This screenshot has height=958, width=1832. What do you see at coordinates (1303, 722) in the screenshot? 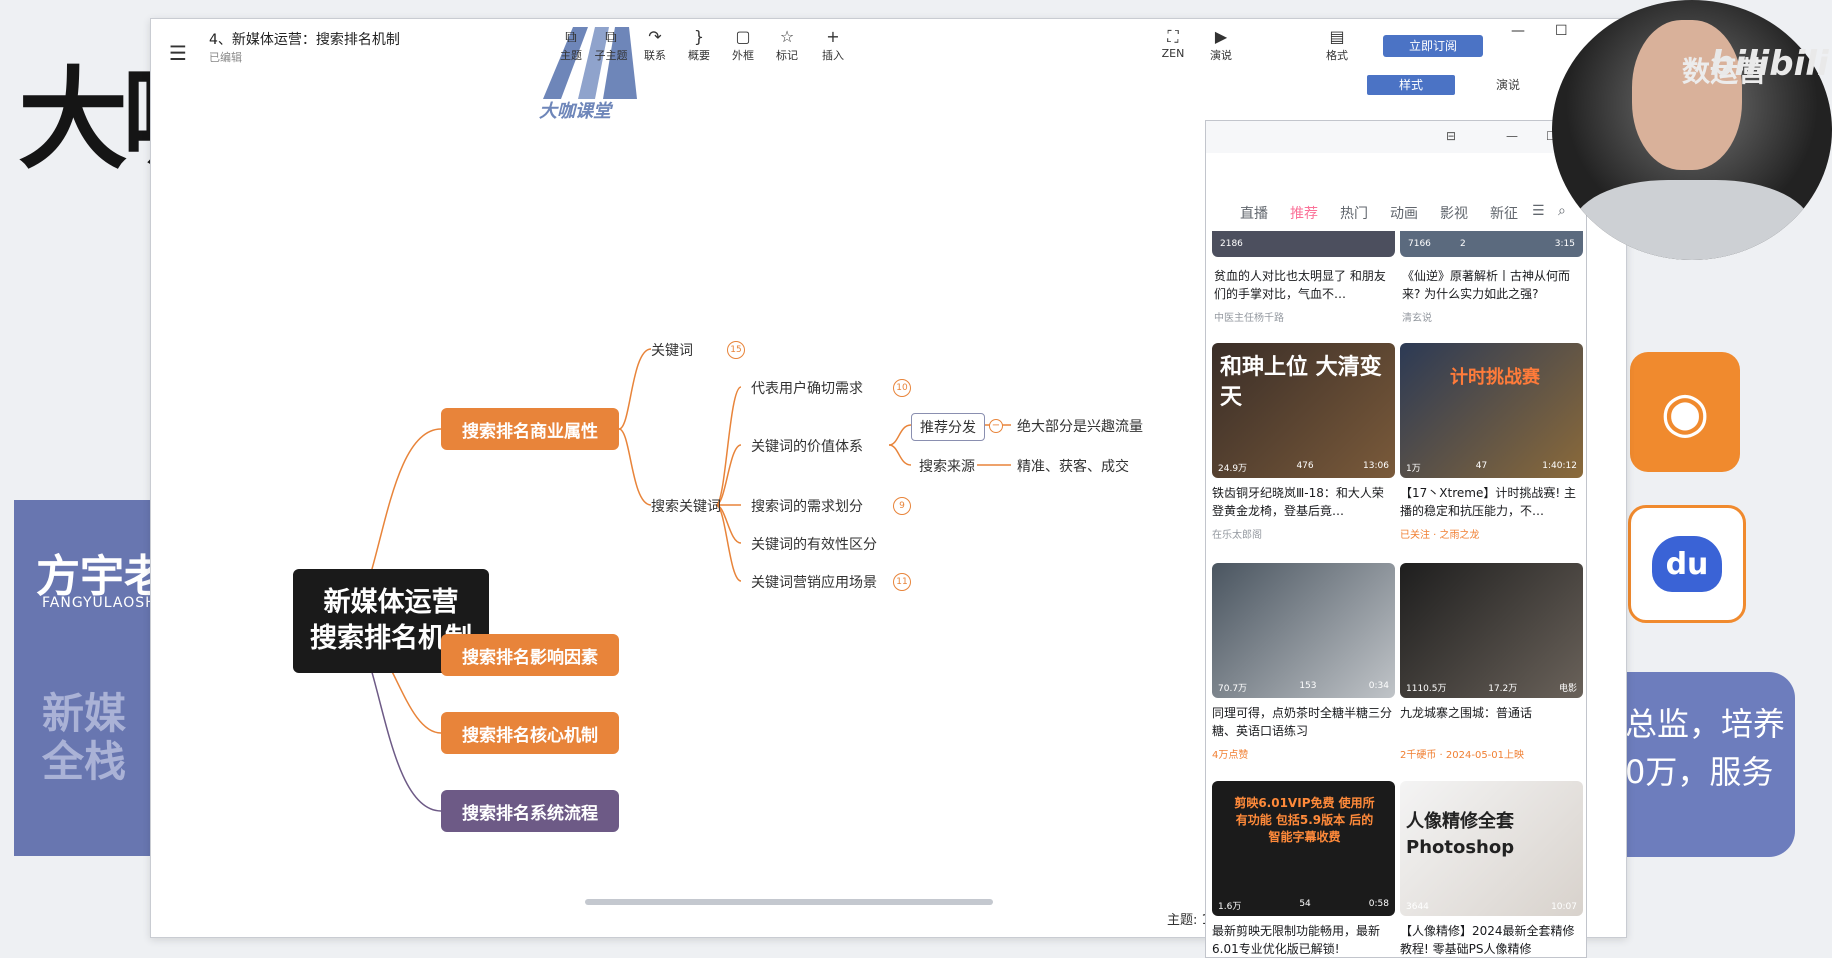
I see `video-title: 同理可得，点奶茶时全糖半糖三分糖、英语口语练习` at bounding box center [1303, 722].